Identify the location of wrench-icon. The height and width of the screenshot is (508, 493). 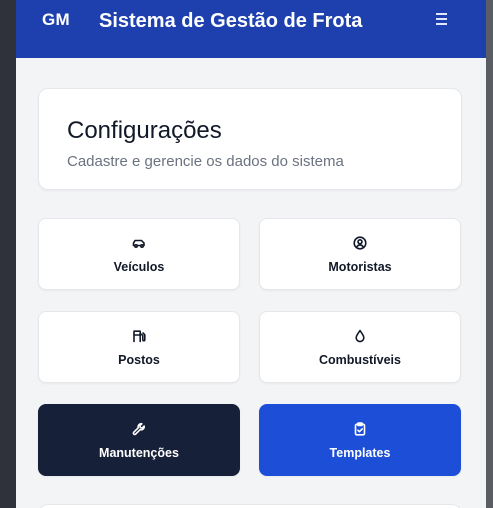
(139, 429).